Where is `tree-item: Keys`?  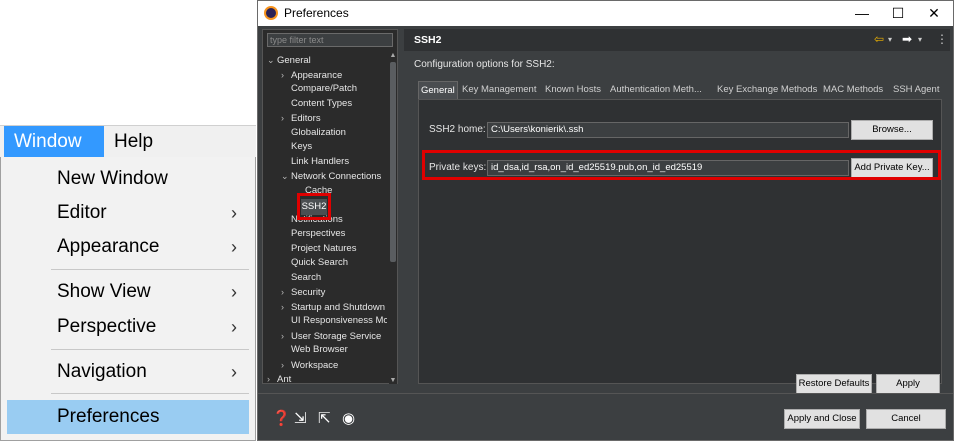 tree-item: Keys is located at coordinates (296, 147).